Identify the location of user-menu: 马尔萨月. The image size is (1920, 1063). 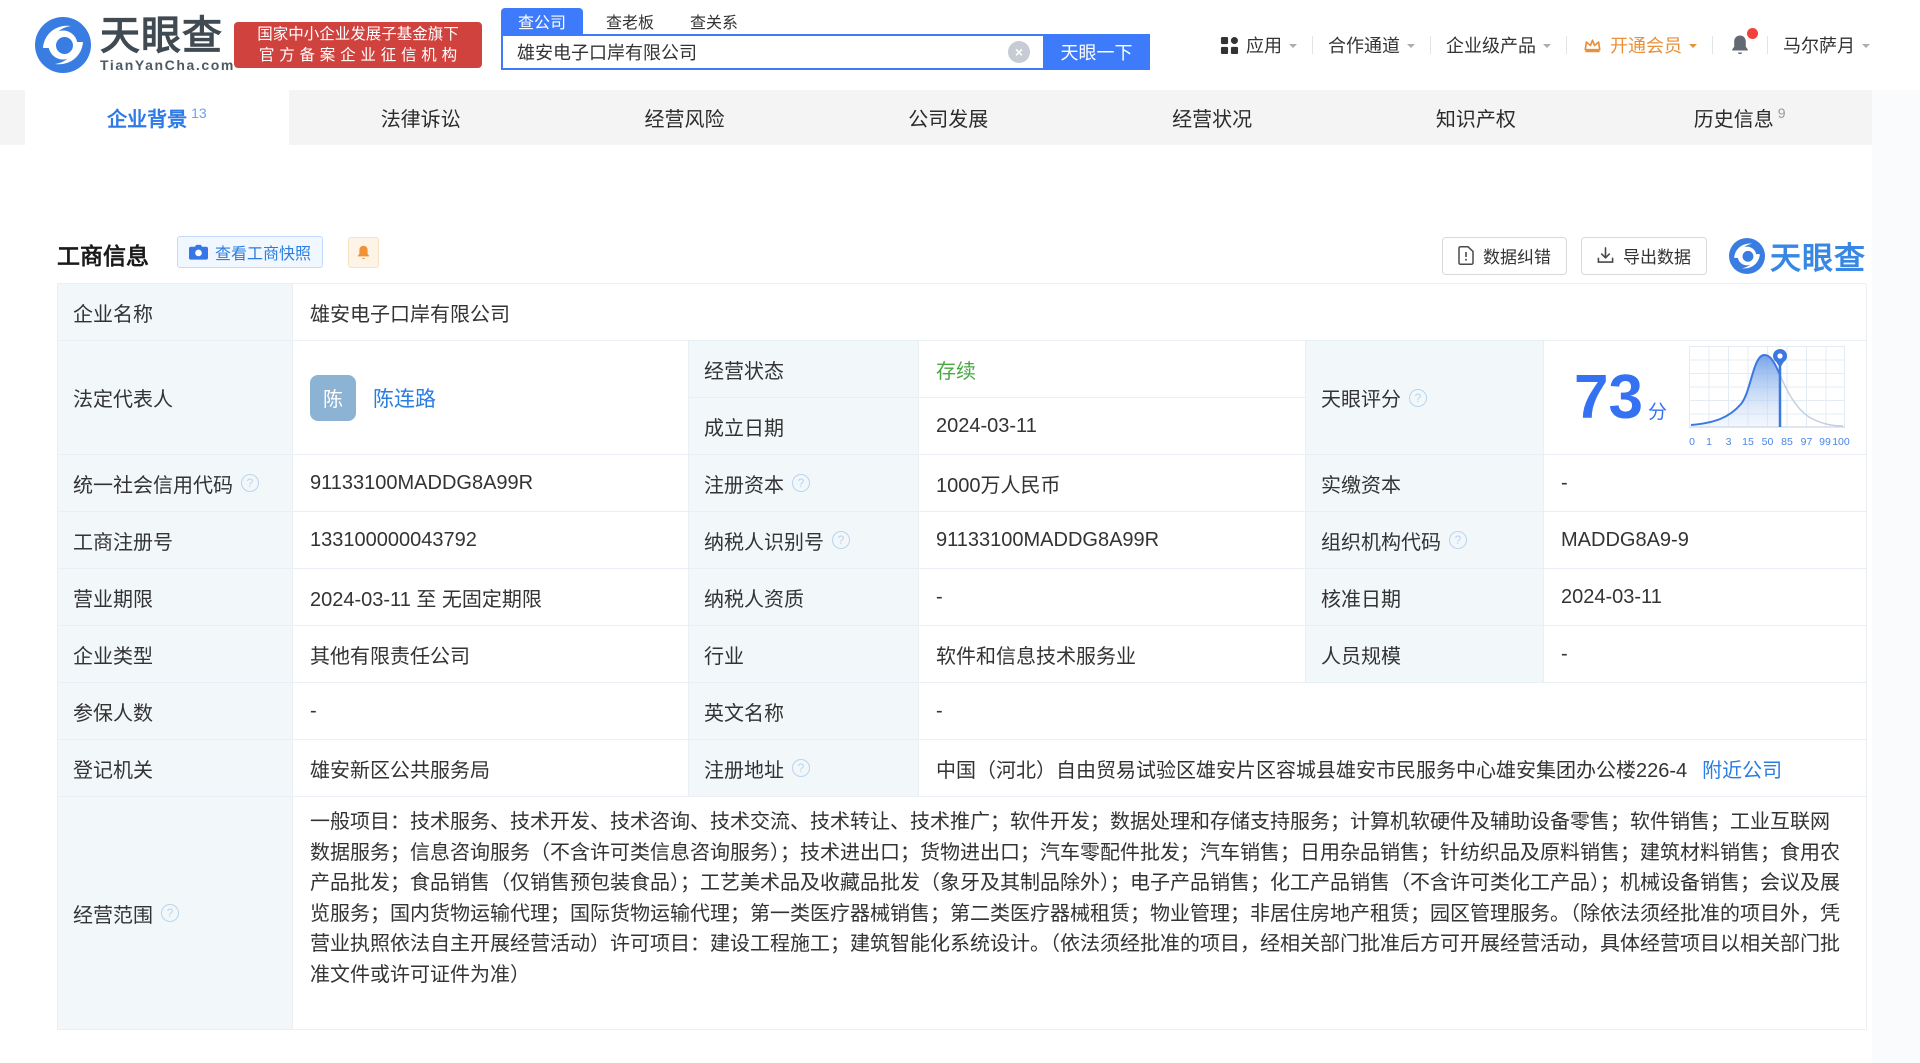
(1826, 45).